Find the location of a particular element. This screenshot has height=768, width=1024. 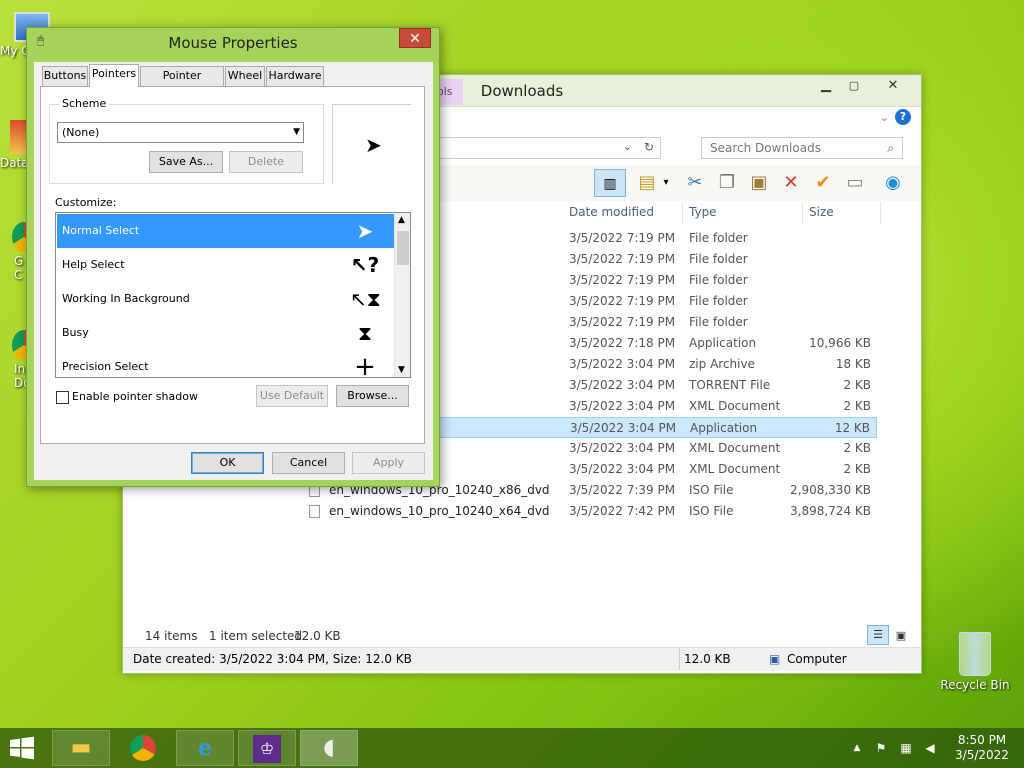

file-type: TORRENT File is located at coordinates (730, 385).